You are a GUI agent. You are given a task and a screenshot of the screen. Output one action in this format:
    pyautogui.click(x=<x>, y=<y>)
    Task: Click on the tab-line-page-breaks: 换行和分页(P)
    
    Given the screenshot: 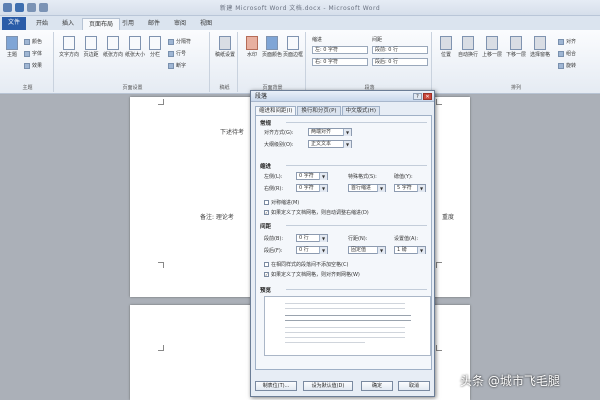 What is the action you would take?
    pyautogui.click(x=319, y=110)
    